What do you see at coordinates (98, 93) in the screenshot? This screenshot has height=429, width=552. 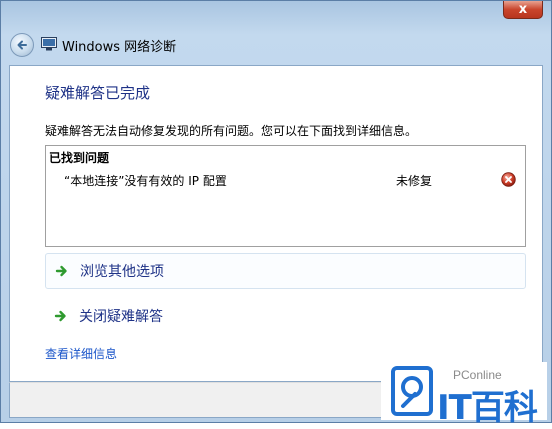 I see `page-heading: 疑难解答已完成` at bounding box center [98, 93].